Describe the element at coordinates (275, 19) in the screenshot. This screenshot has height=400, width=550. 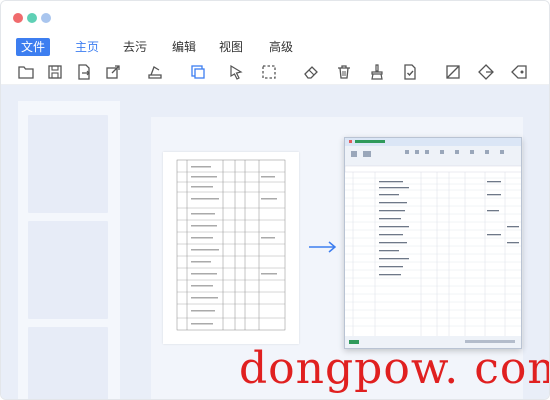
I see `title-bar` at that location.